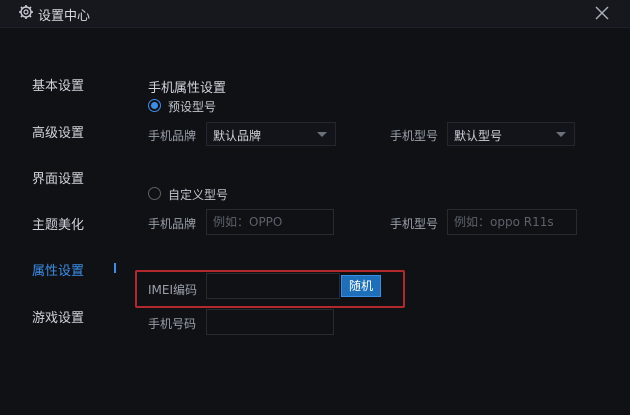 Image resolution: width=630 pixels, height=415 pixels. What do you see at coordinates (602, 13) in the screenshot?
I see `close-icon` at bounding box center [602, 13].